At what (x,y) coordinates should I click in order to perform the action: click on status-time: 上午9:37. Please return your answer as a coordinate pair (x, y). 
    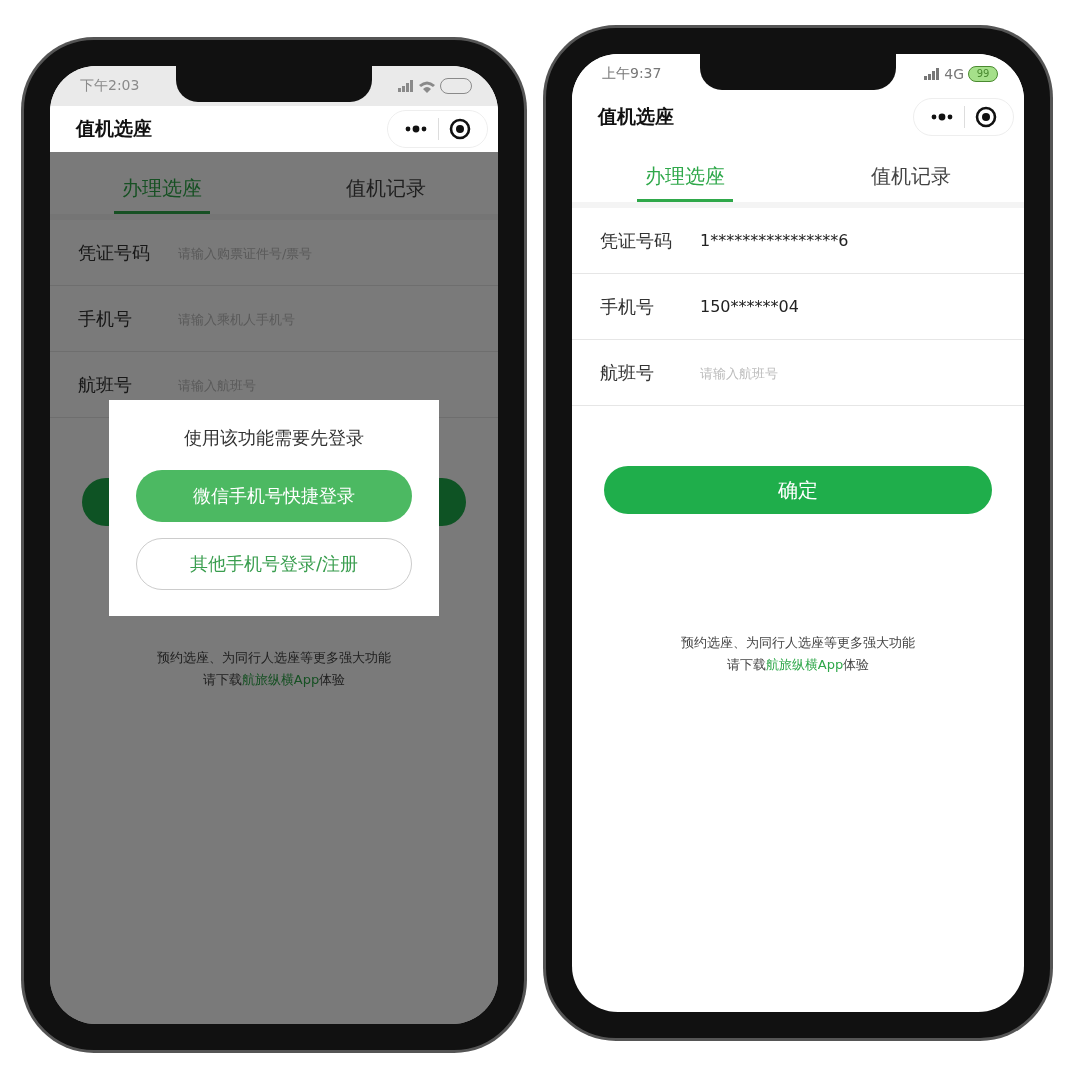
    Looking at the image, I should click on (632, 74).